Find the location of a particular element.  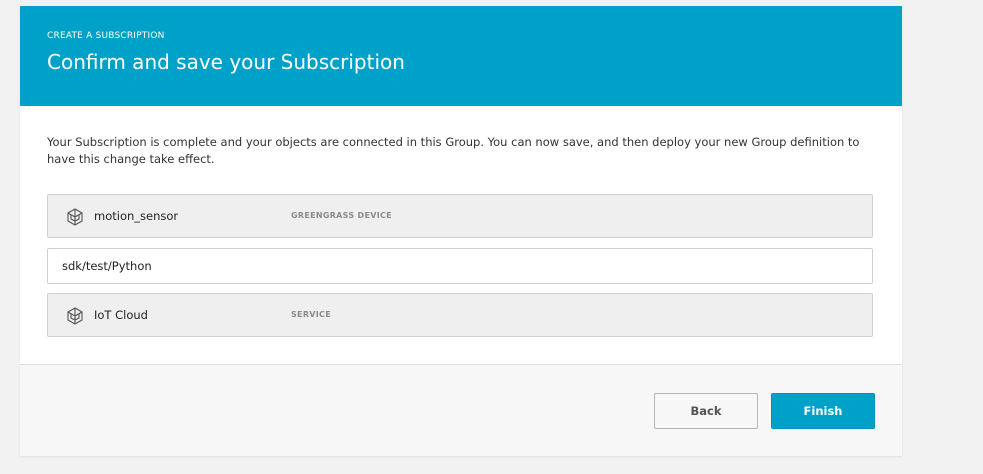

target-name: IoT Cloud is located at coordinates (121, 315).